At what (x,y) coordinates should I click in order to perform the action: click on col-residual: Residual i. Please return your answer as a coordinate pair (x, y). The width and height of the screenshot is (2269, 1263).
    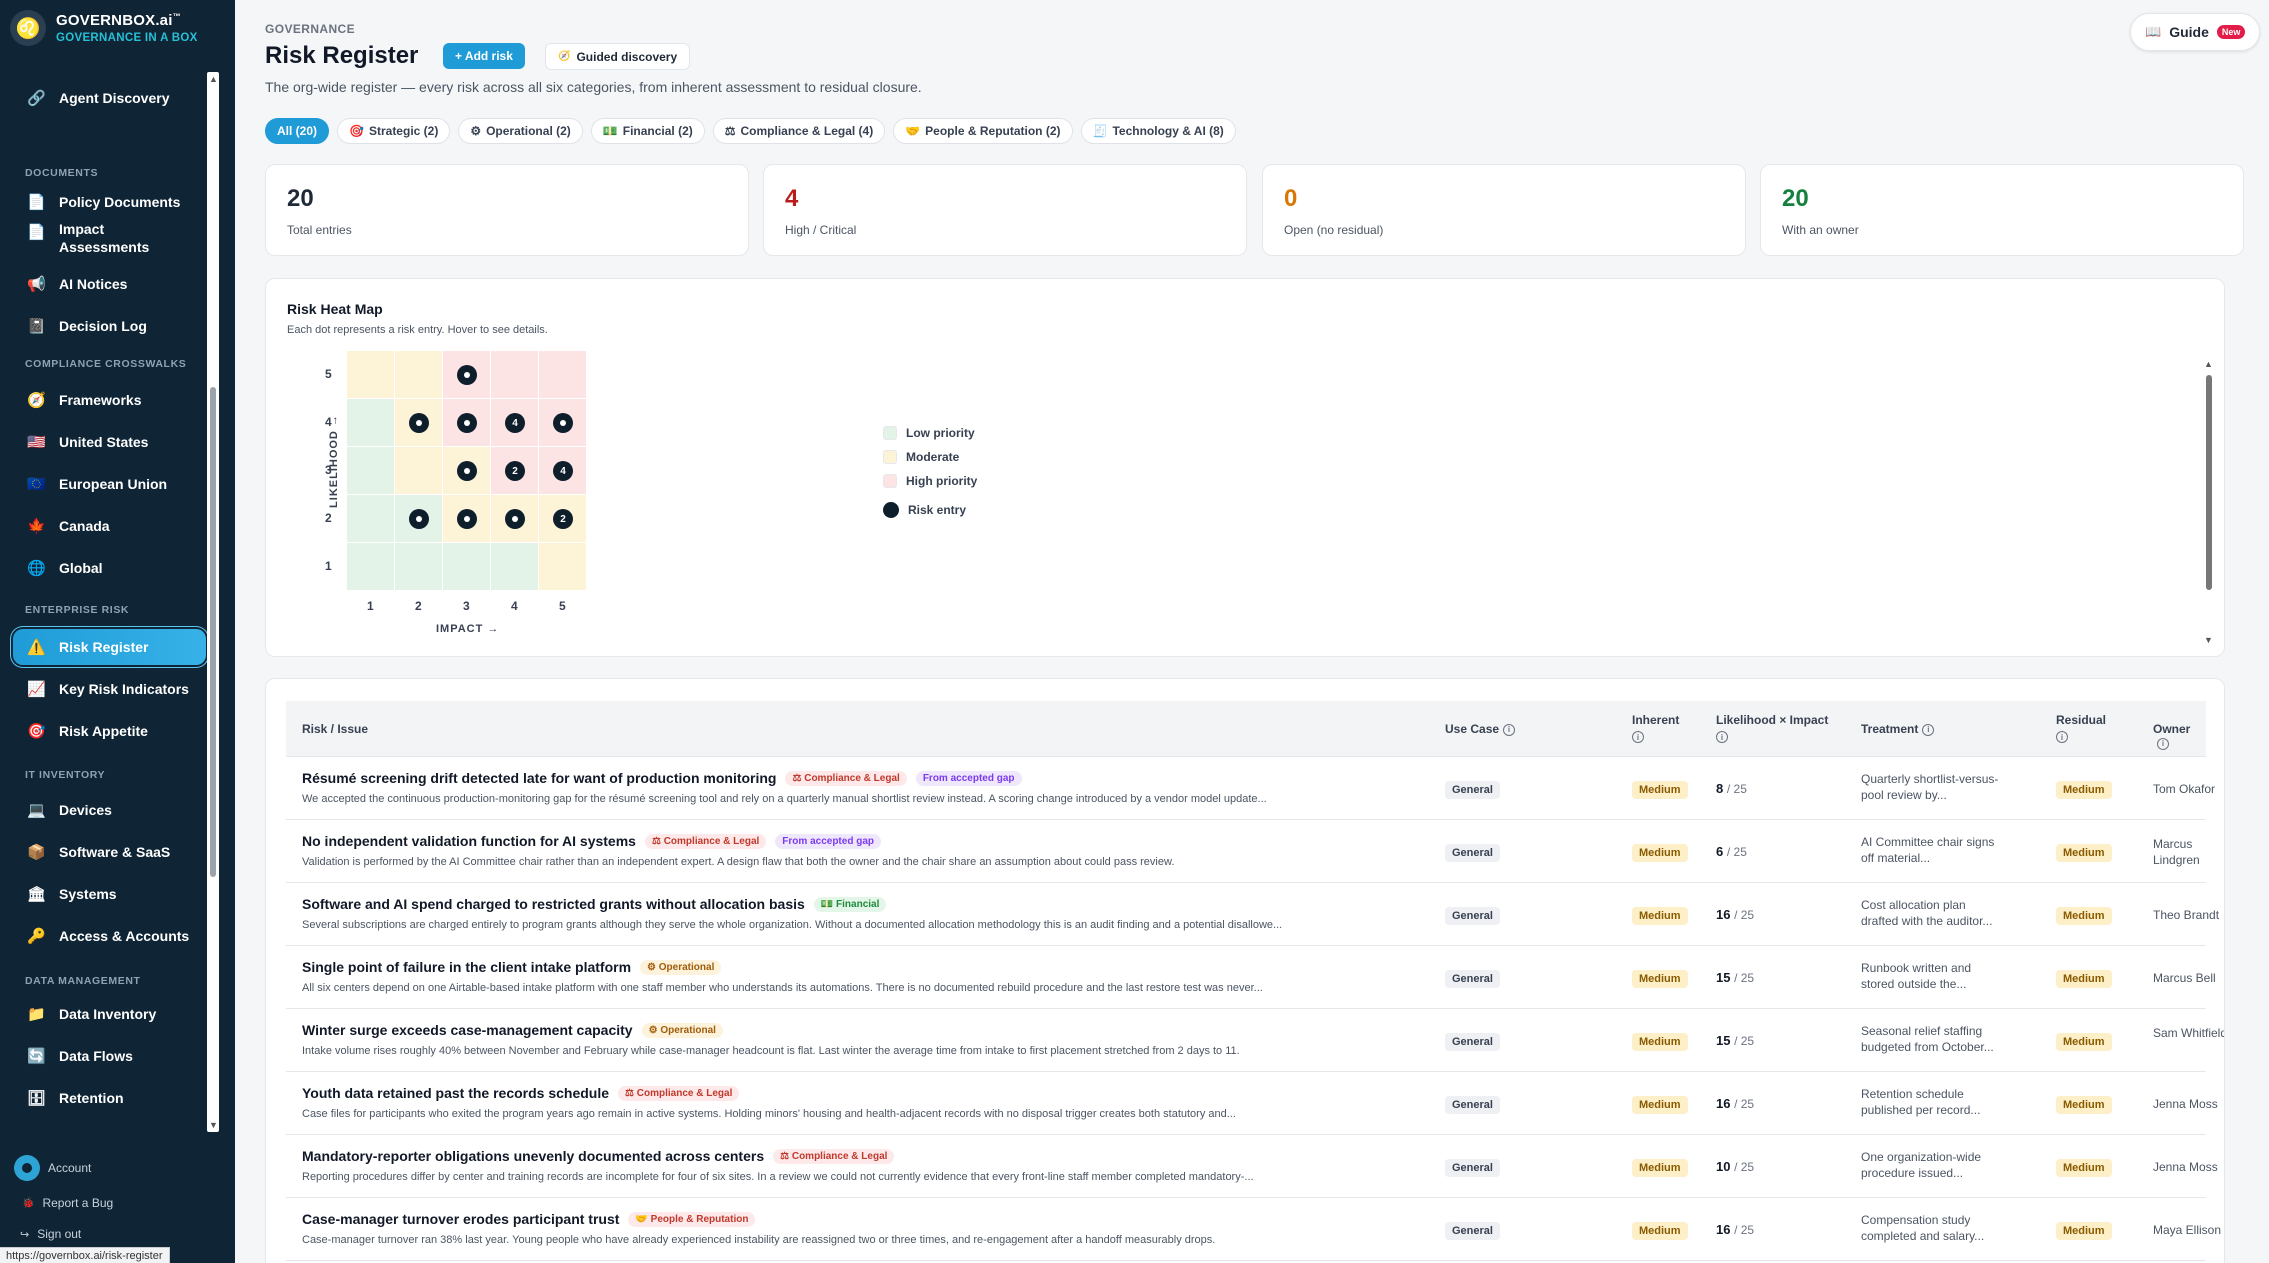
    Looking at the image, I should click on (2081, 728).